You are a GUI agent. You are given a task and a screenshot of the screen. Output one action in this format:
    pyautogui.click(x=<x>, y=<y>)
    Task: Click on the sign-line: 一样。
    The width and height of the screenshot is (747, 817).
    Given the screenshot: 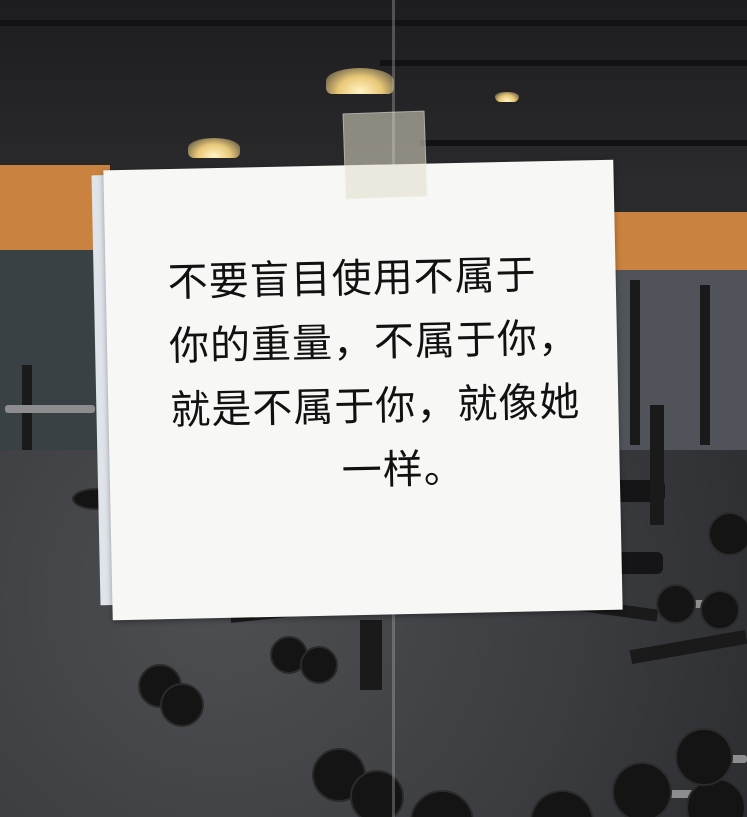 What is the action you would take?
    pyautogui.click(x=403, y=470)
    